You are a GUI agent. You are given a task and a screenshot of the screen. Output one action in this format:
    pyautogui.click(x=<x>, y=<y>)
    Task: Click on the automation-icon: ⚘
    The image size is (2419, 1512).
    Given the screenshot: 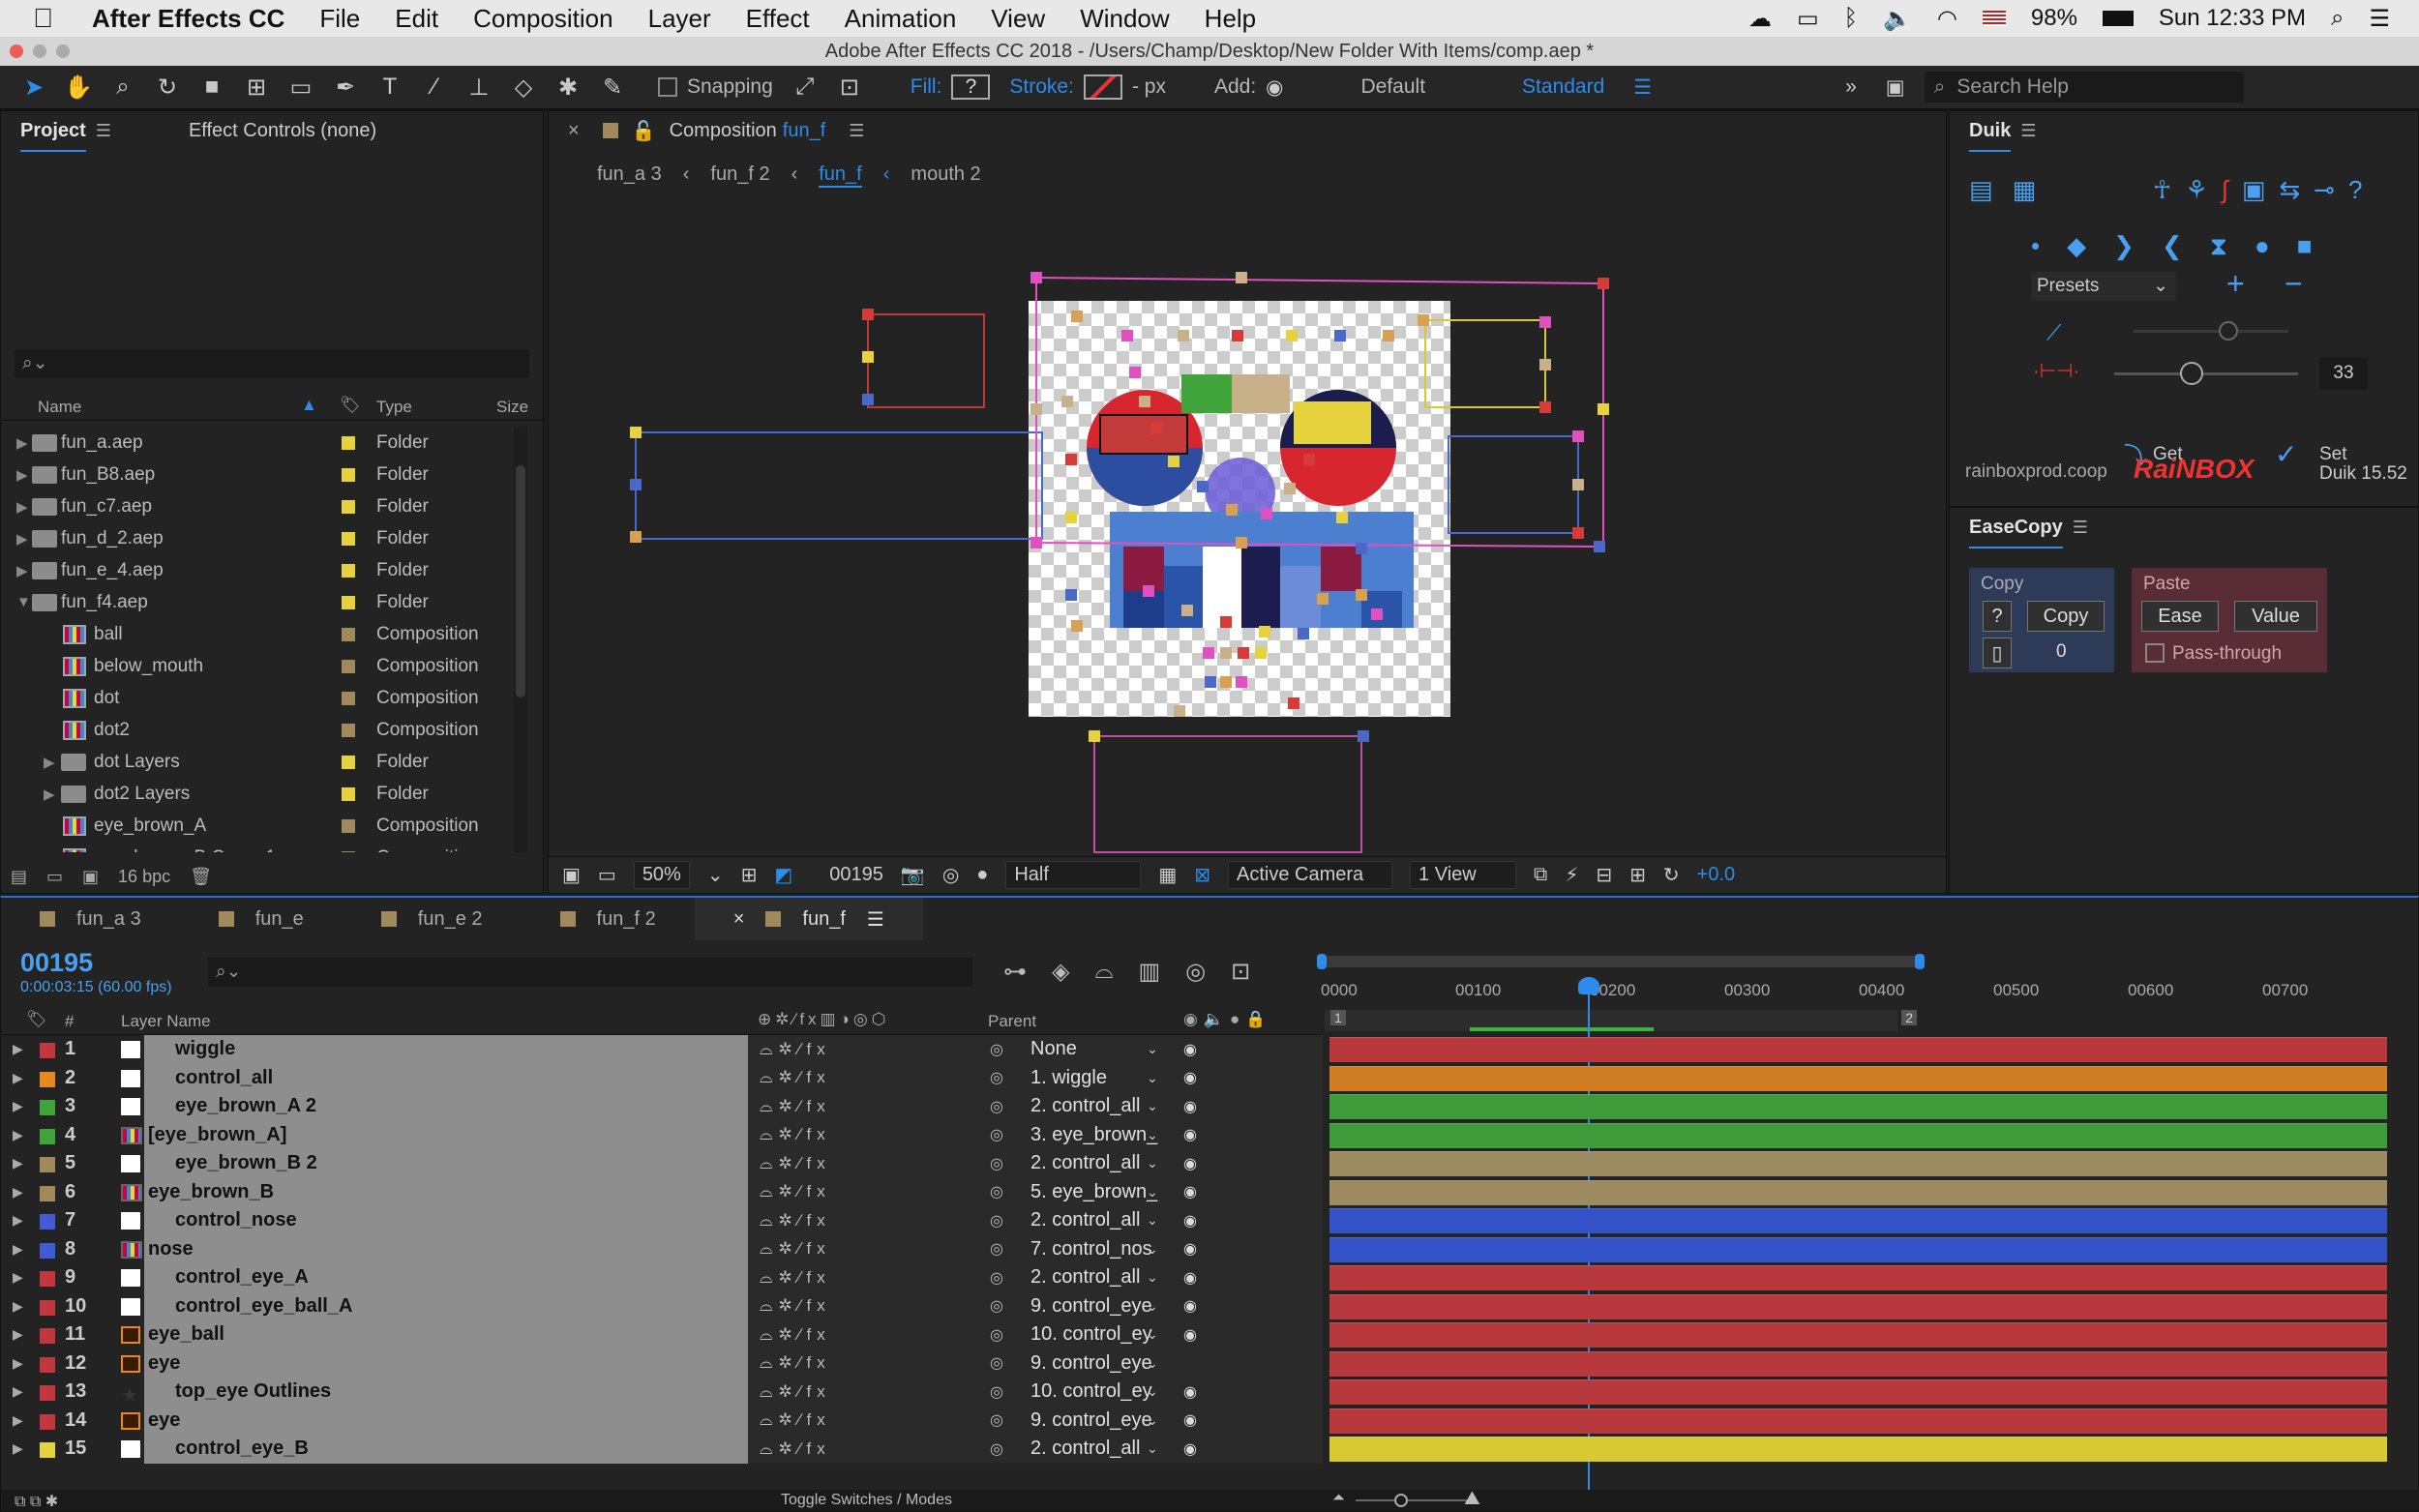 What is the action you would take?
    pyautogui.click(x=2196, y=190)
    